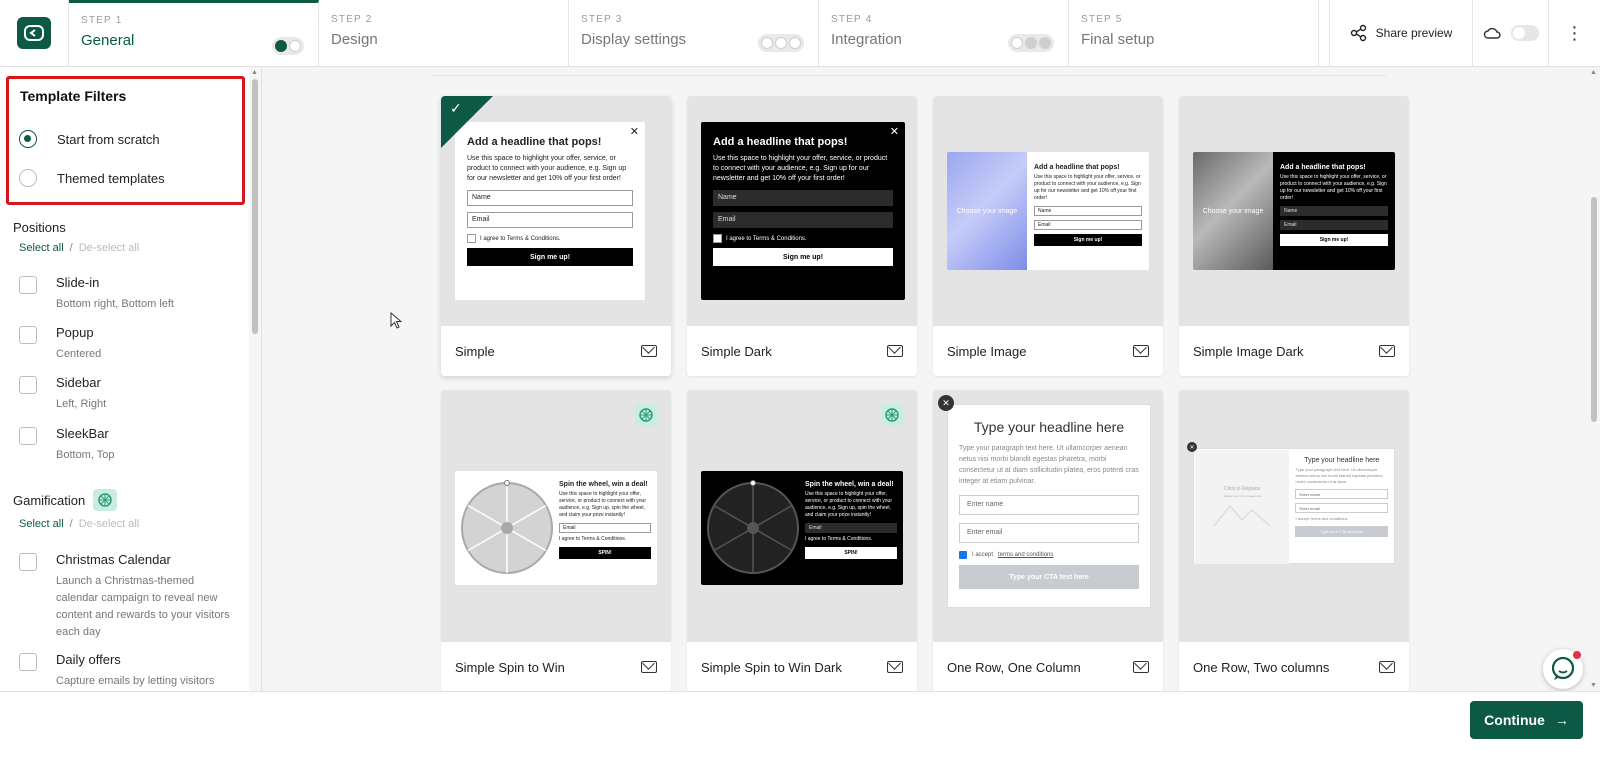 The image size is (1600, 759). What do you see at coordinates (1342, 460) in the screenshot?
I see `popup-headline: Type your headline here` at bounding box center [1342, 460].